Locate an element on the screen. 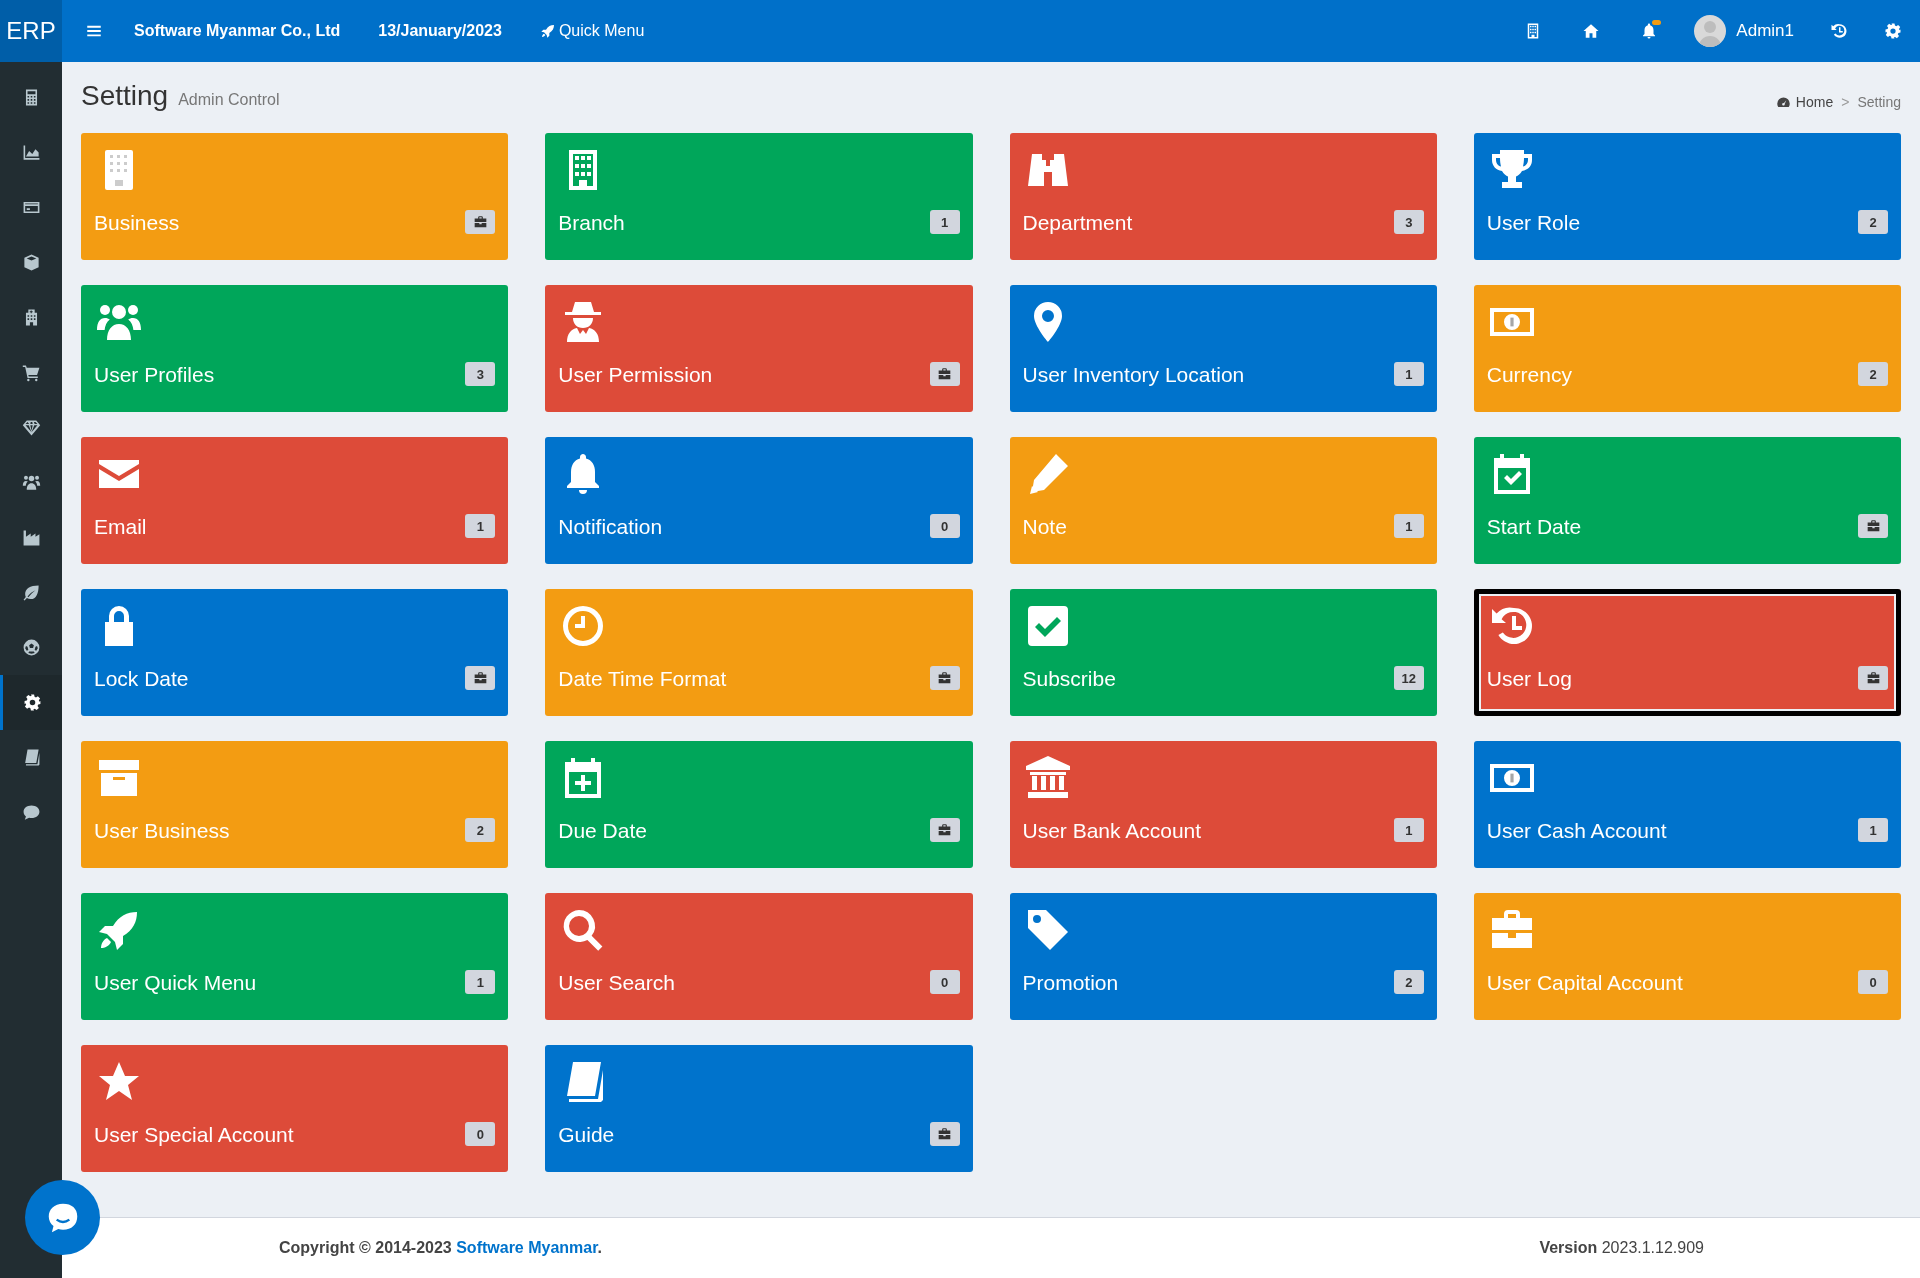 This screenshot has width=1920, height=1278. setting-tile: User Special Account 0 is located at coordinates (295, 1108).